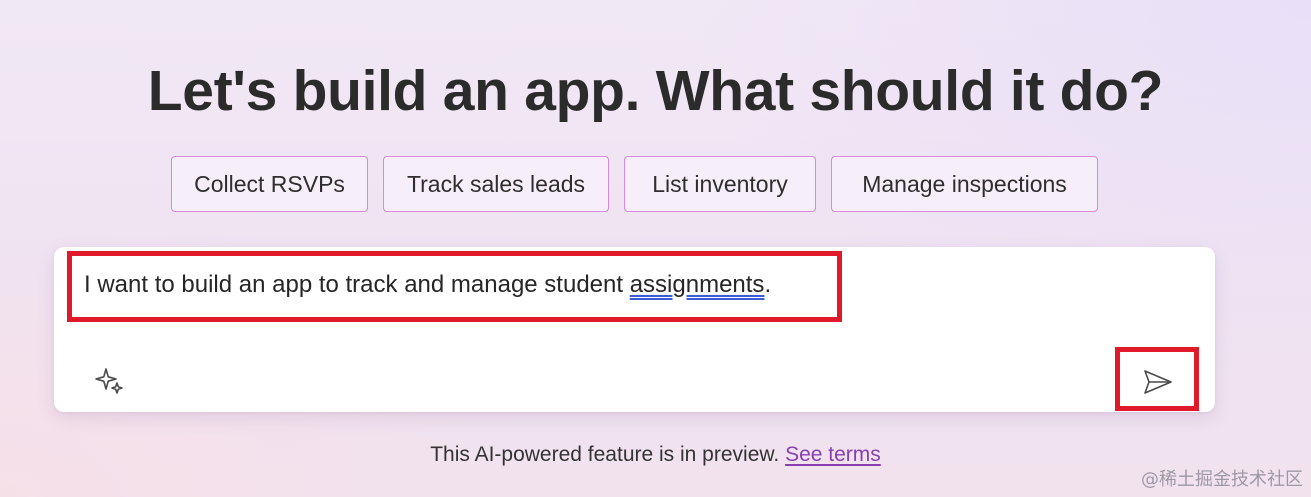  What do you see at coordinates (833, 454) in the screenshot?
I see `see-terms-link: See terms` at bounding box center [833, 454].